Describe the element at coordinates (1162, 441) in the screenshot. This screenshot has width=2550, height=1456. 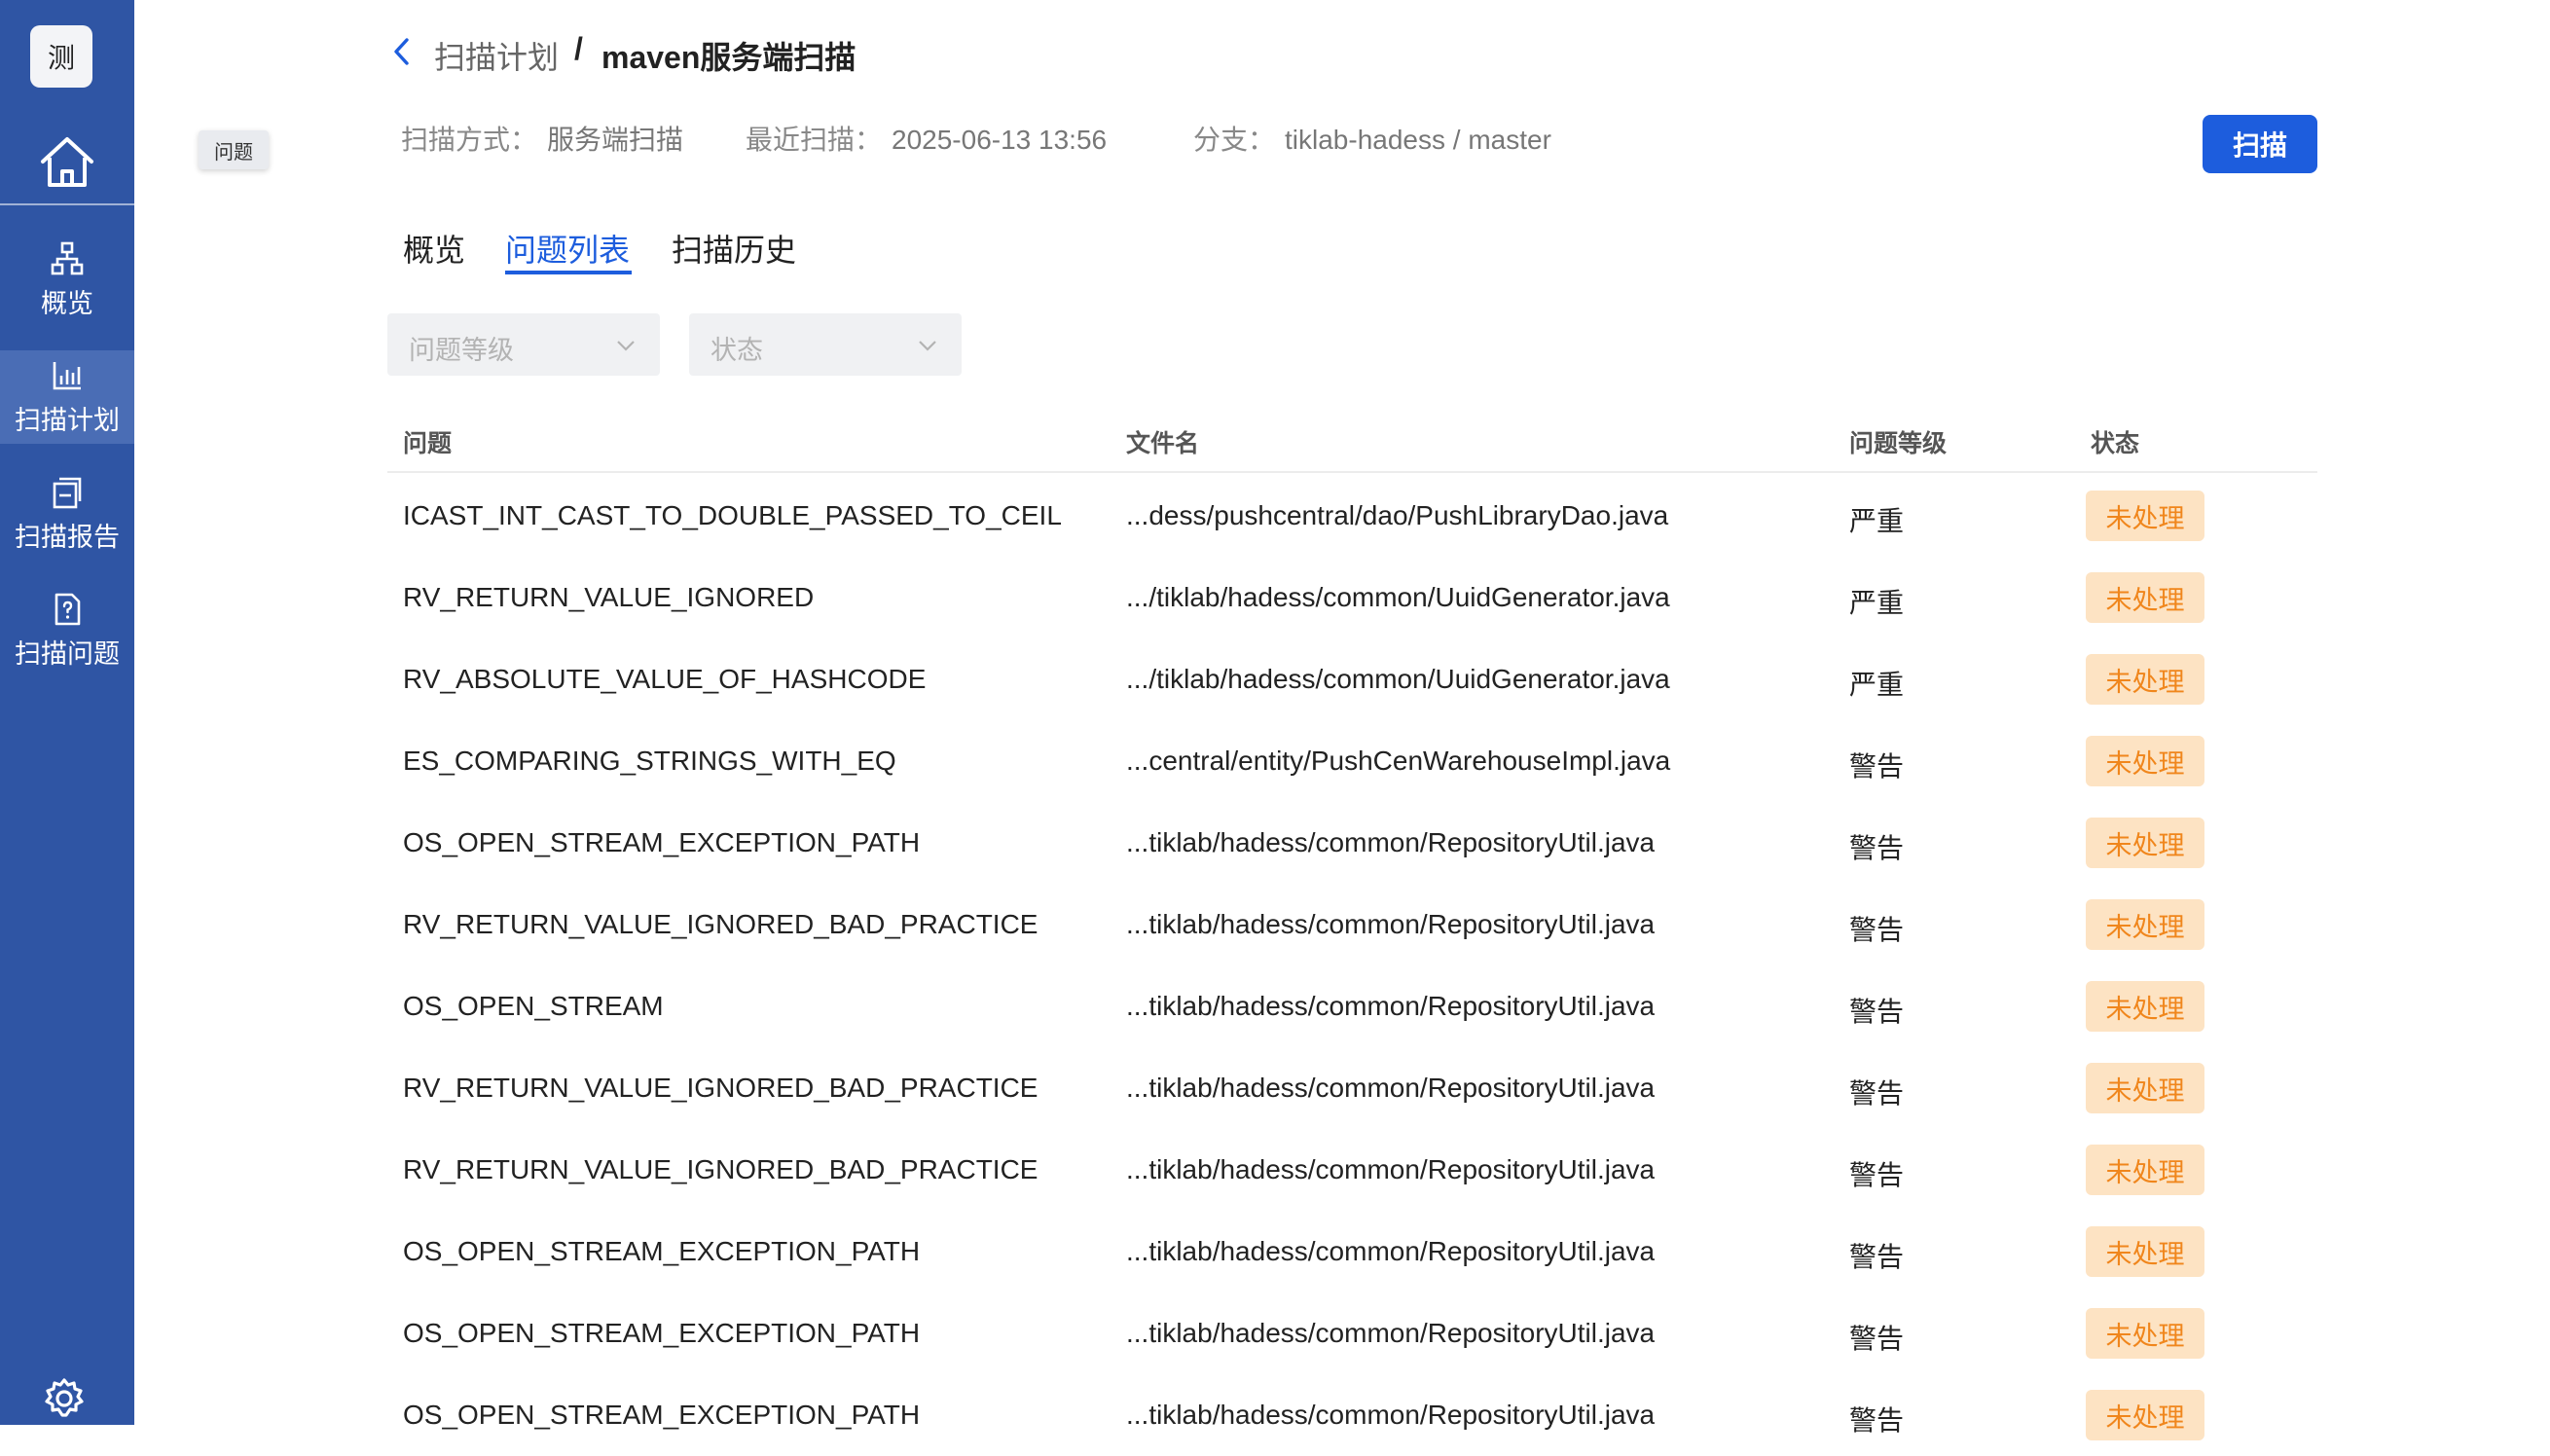
I see `column-header-file: 文件名` at that location.